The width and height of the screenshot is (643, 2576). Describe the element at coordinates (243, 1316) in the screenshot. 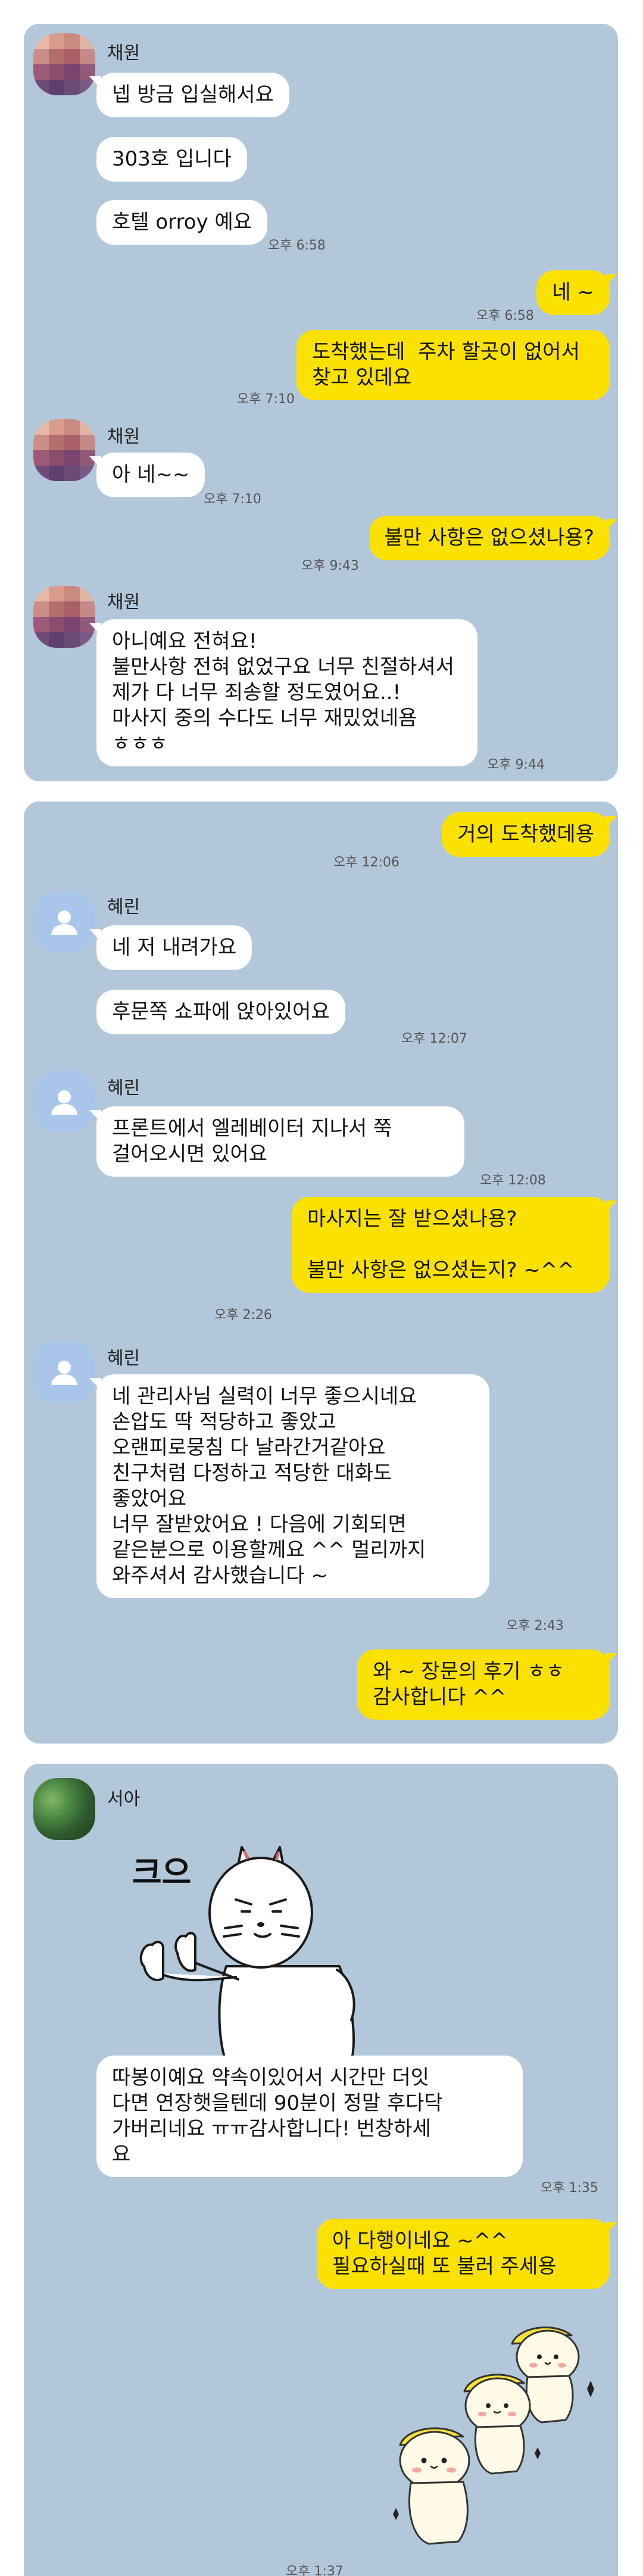

I see `timestamp: 오후 2:26` at that location.